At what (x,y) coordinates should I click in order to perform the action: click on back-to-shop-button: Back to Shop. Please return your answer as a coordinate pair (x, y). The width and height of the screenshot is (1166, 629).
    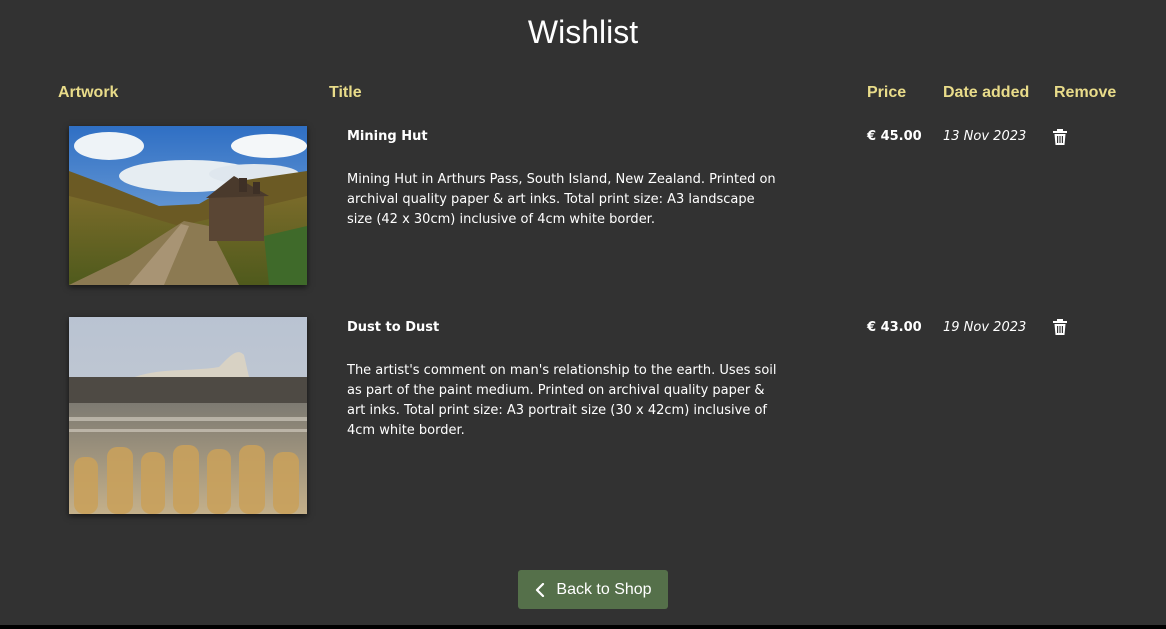
    Looking at the image, I should click on (593, 589).